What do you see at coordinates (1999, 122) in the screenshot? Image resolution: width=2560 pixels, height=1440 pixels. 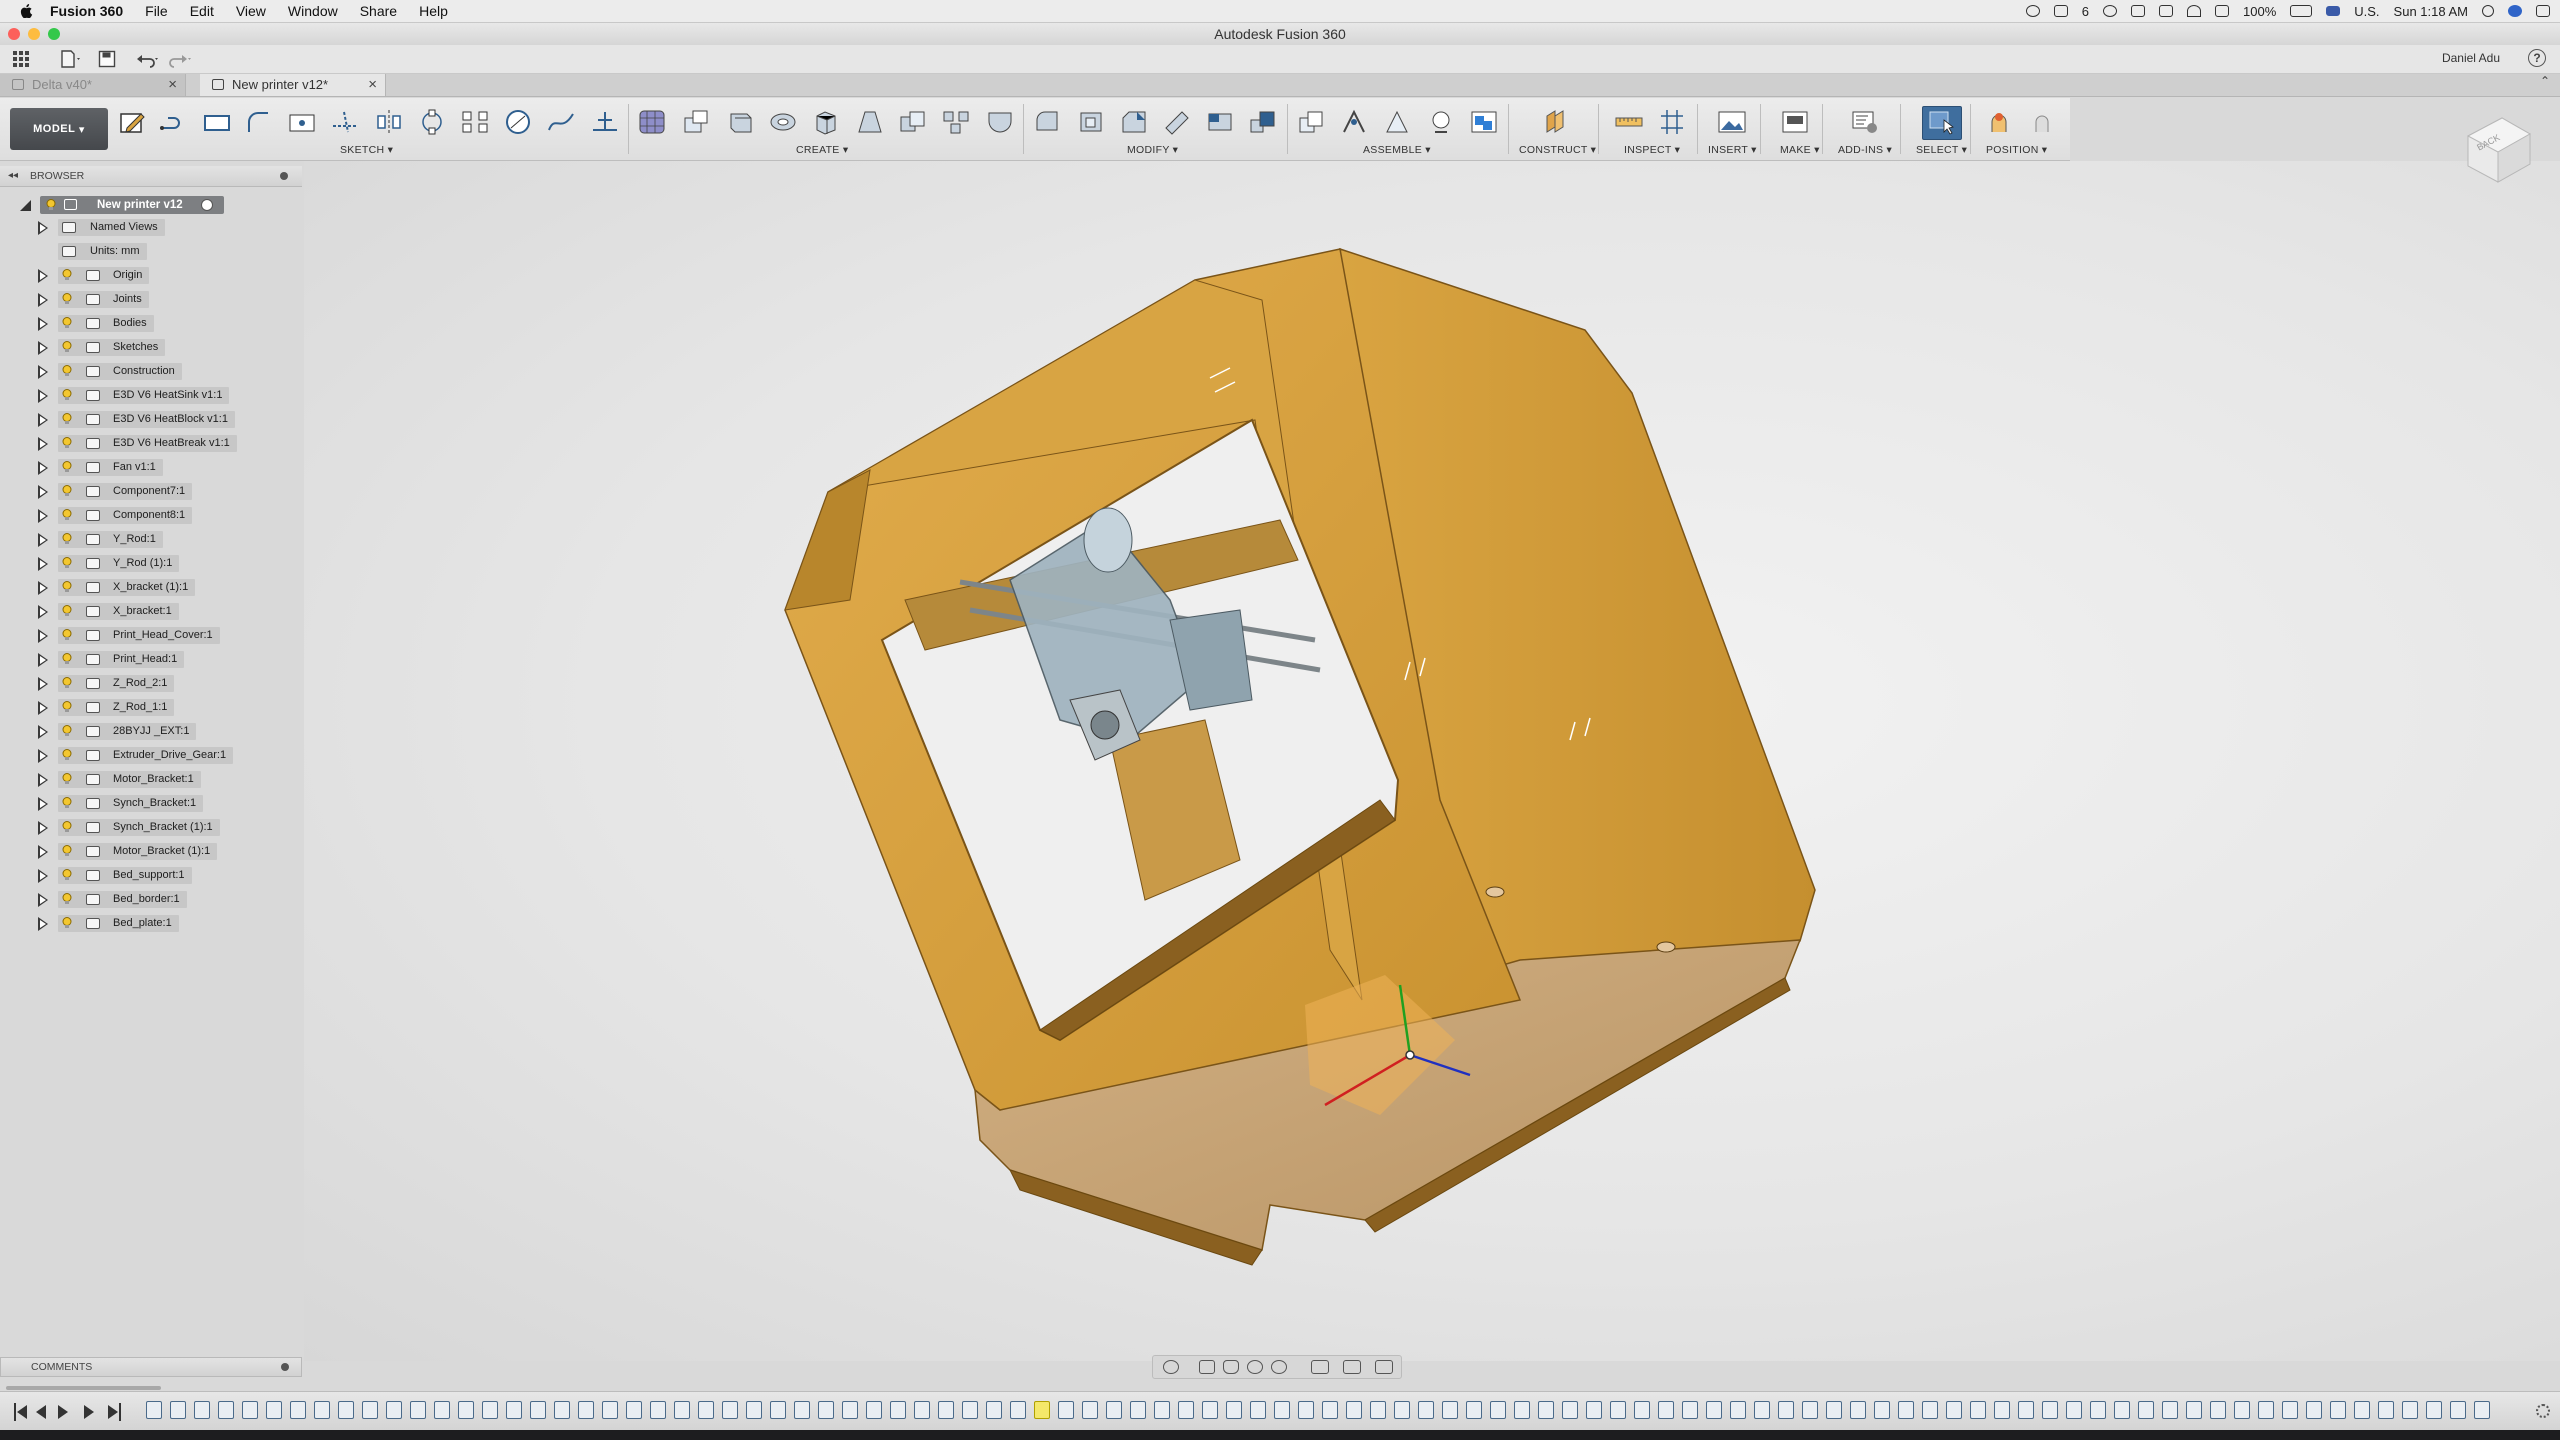 I see `capture-position-icon` at bounding box center [1999, 122].